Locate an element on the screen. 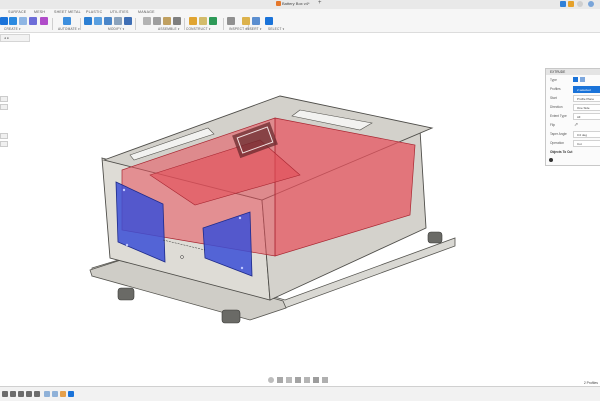 The width and height of the screenshot is (600, 401). taper-angle-row: Taper Angle 0.0 deg is located at coordinates (573, 134).